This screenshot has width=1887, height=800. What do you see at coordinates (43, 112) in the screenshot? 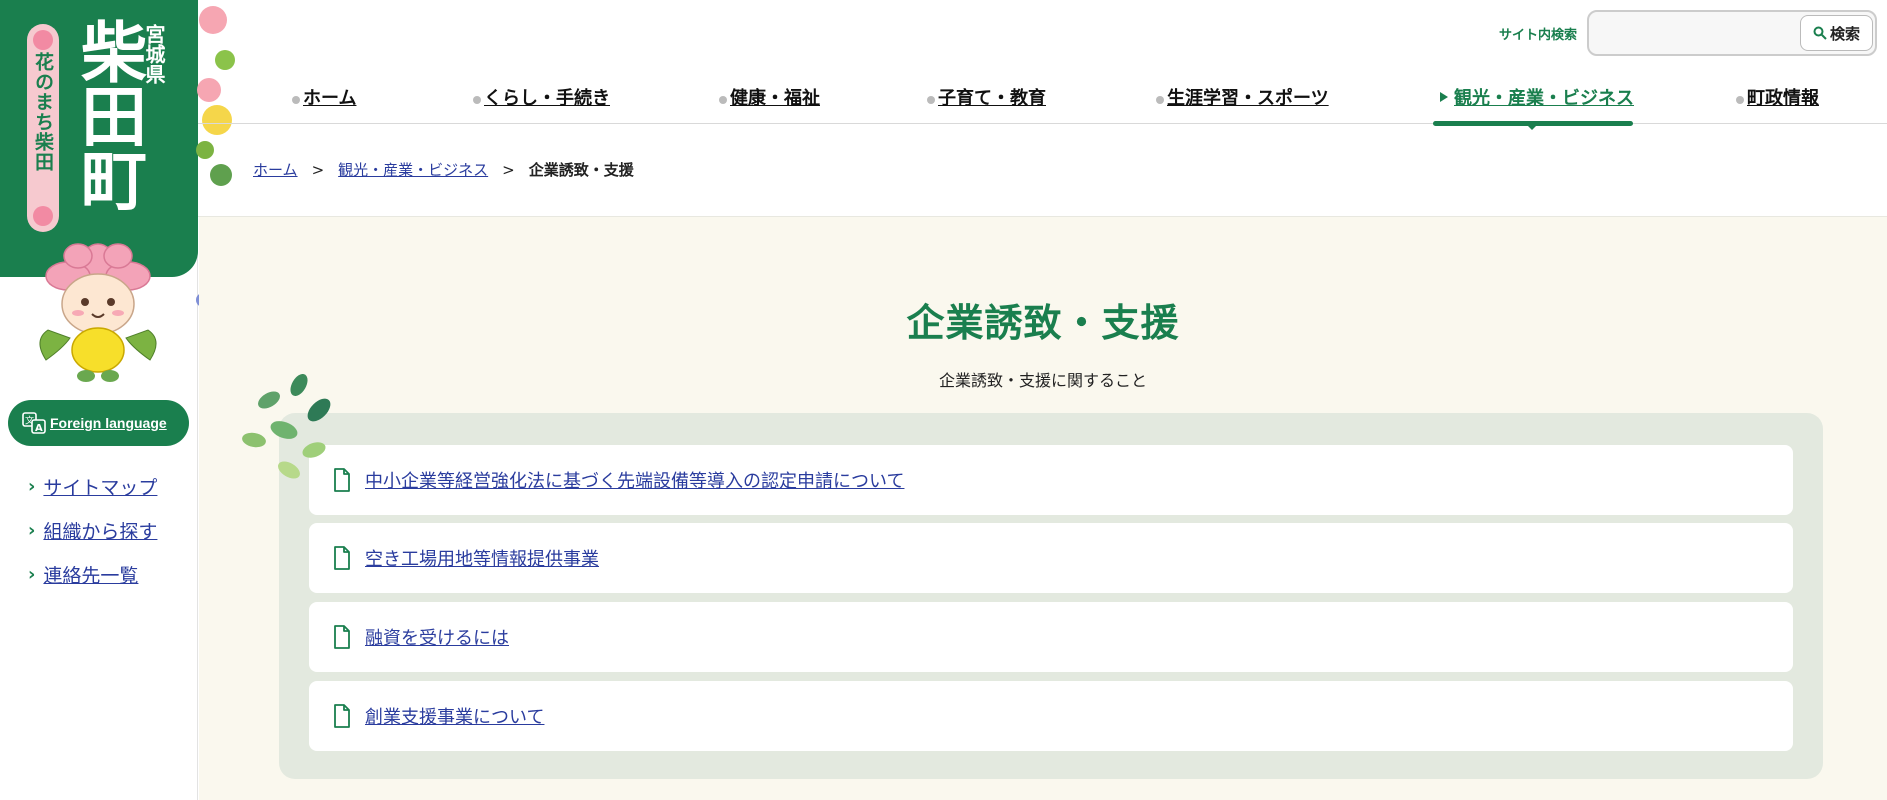
I see `logo-subtitle: 花のまち柴田` at bounding box center [43, 112].